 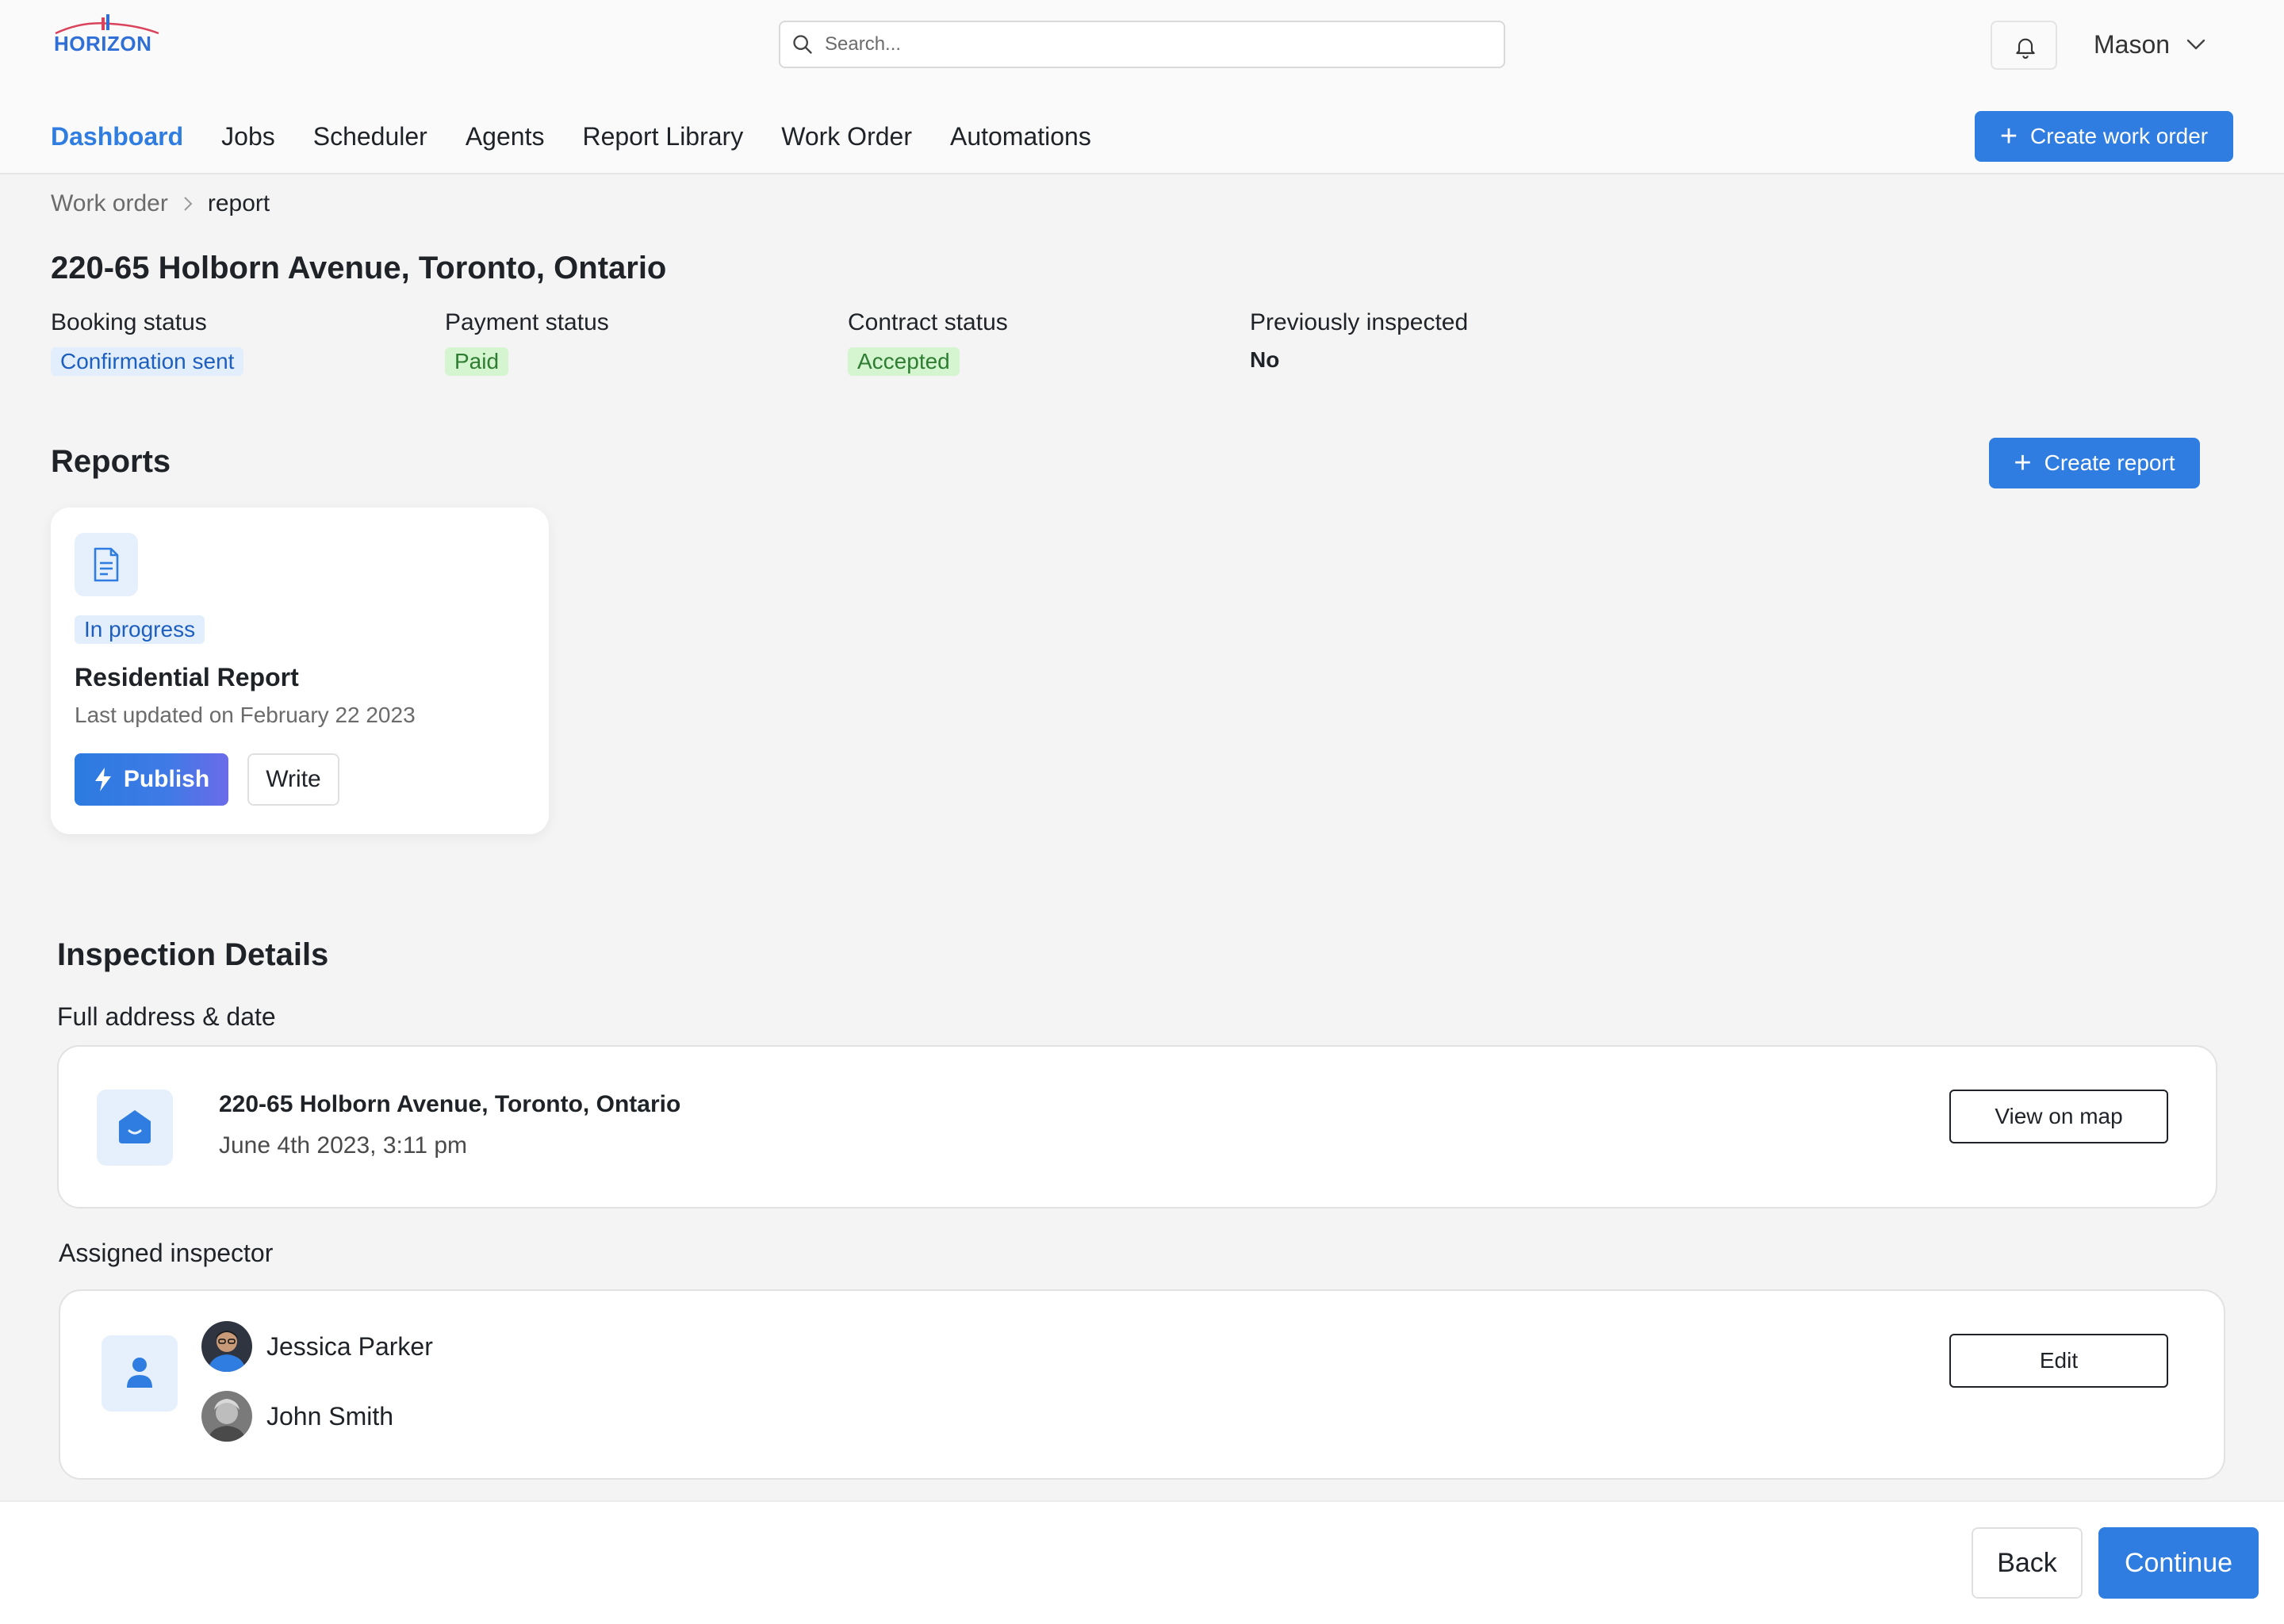 What do you see at coordinates (846, 136) in the screenshot?
I see `nav-work-order: Work Order` at bounding box center [846, 136].